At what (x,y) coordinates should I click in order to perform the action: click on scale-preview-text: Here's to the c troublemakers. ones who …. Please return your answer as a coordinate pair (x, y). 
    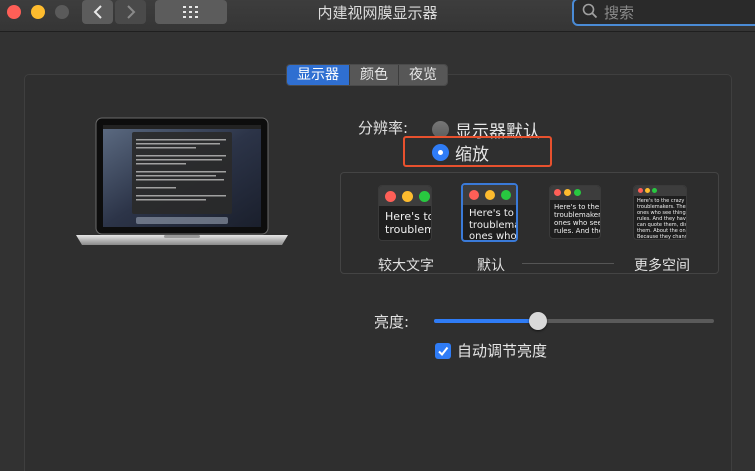
    Looking at the image, I should click on (577, 219).